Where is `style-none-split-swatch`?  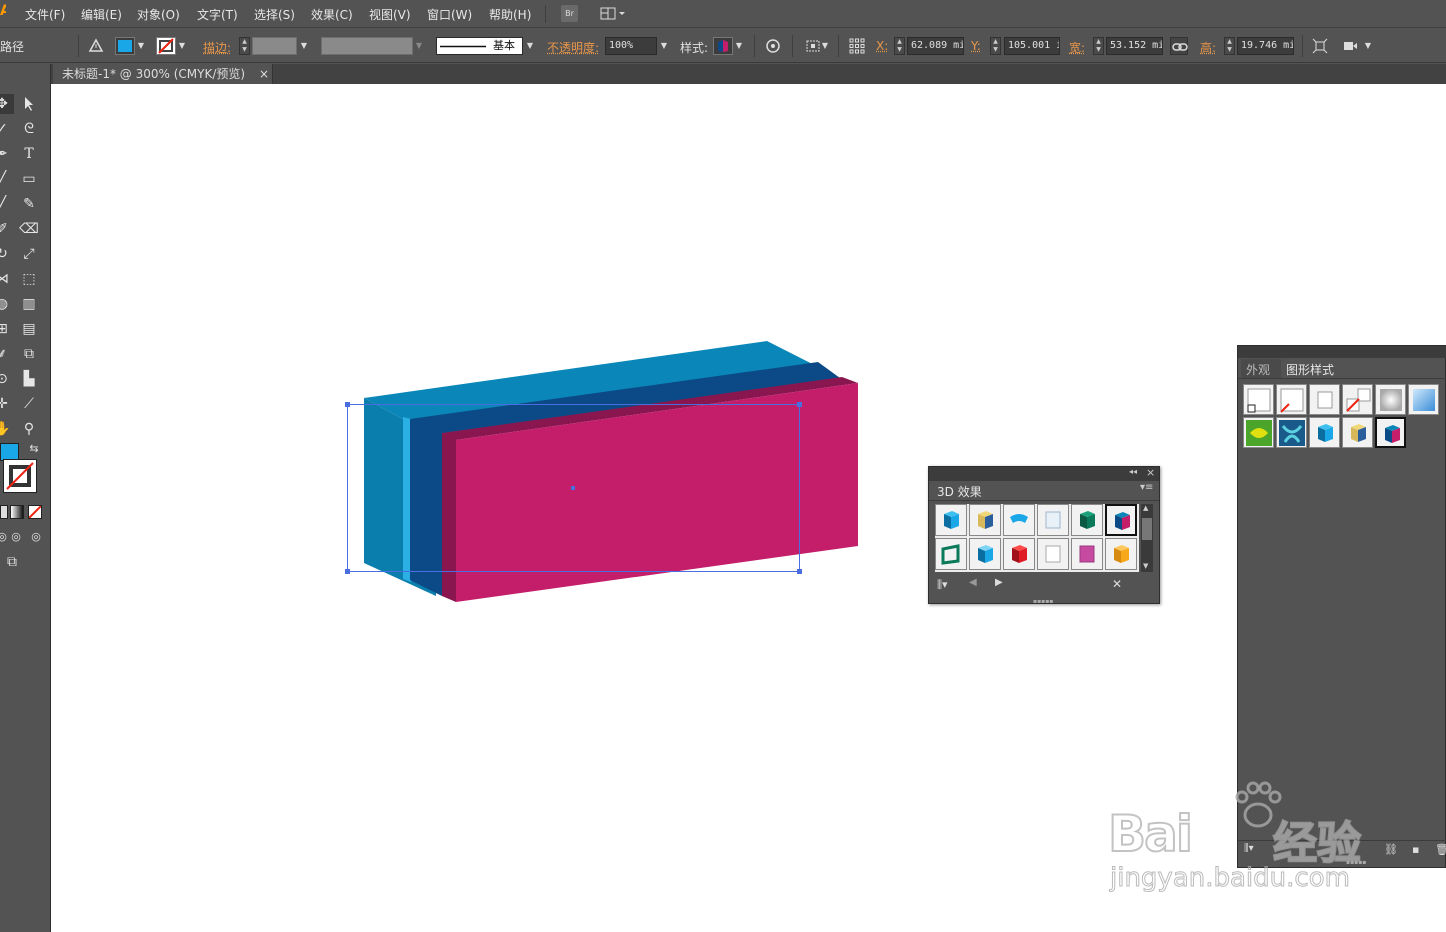 style-none-split-swatch is located at coordinates (1357, 399).